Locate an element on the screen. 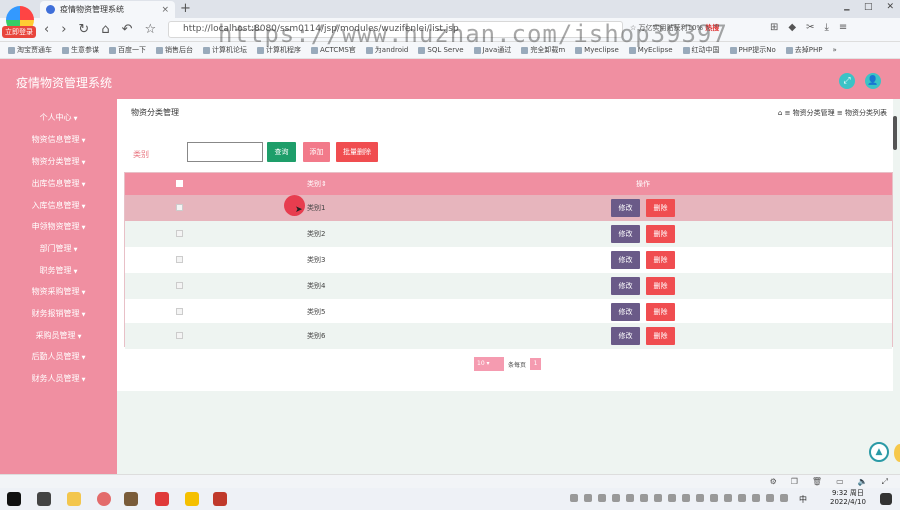 The height and width of the screenshot is (510, 900). apps-icon: ⊞ is located at coordinates (774, 27).